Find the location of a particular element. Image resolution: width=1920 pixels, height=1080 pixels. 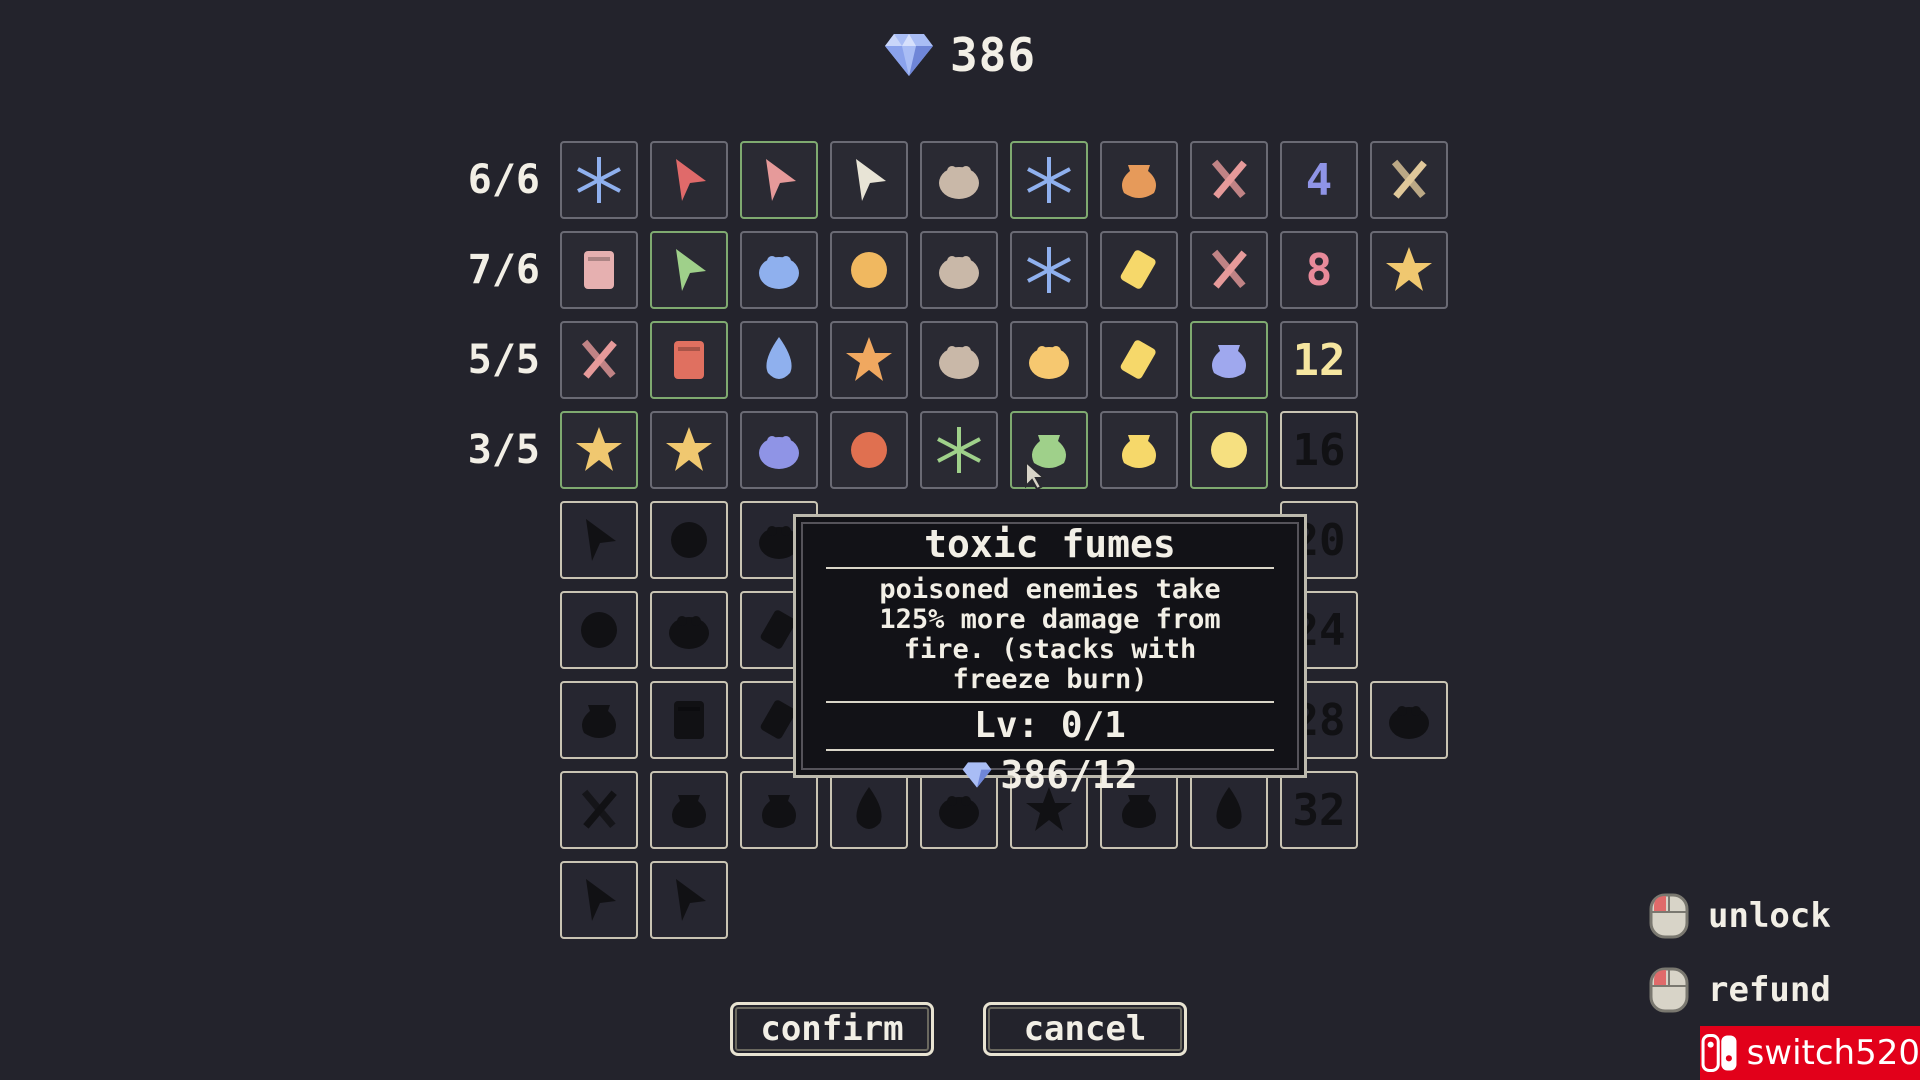

fire-scroll-icon is located at coordinates (689, 360).